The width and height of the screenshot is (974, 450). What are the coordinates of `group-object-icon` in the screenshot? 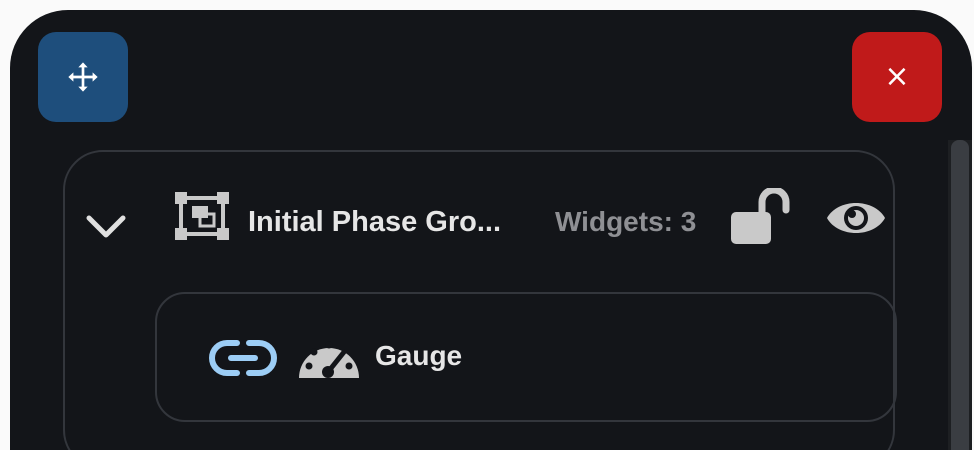 It's located at (202, 216).